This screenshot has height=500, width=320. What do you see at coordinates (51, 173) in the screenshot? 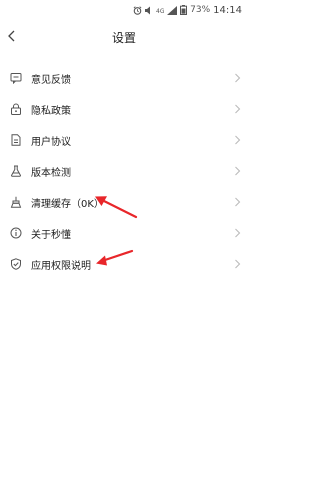
I see `menu-item-label: 版本检测` at bounding box center [51, 173].